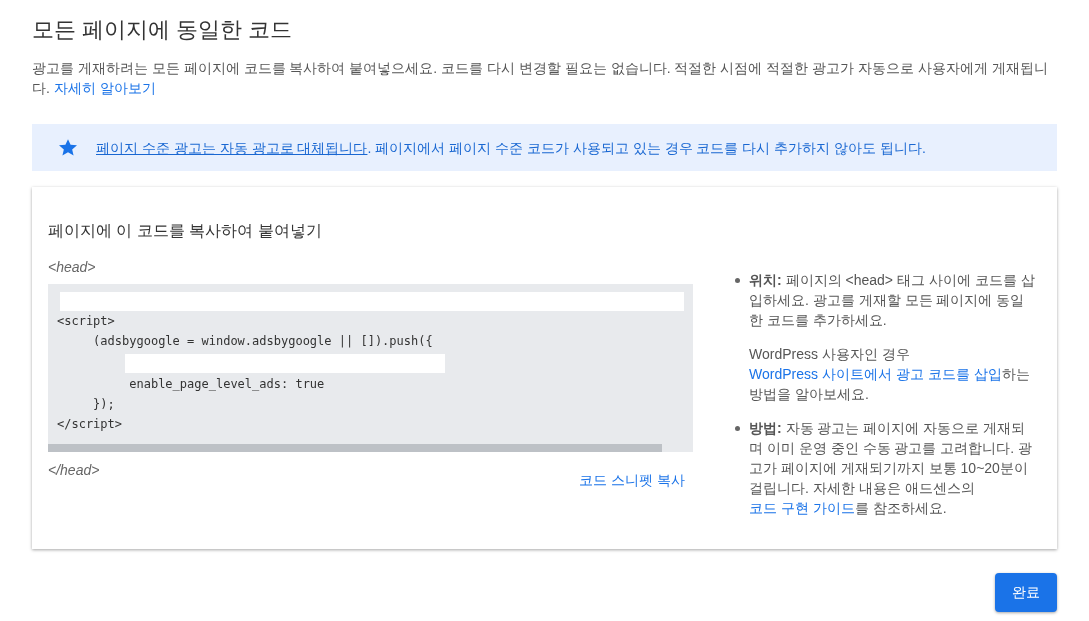 Image resolution: width=1089 pixels, height=621 pixels. I want to click on page-title: 모든 페이지에 동일한 코드, so click(162, 30).